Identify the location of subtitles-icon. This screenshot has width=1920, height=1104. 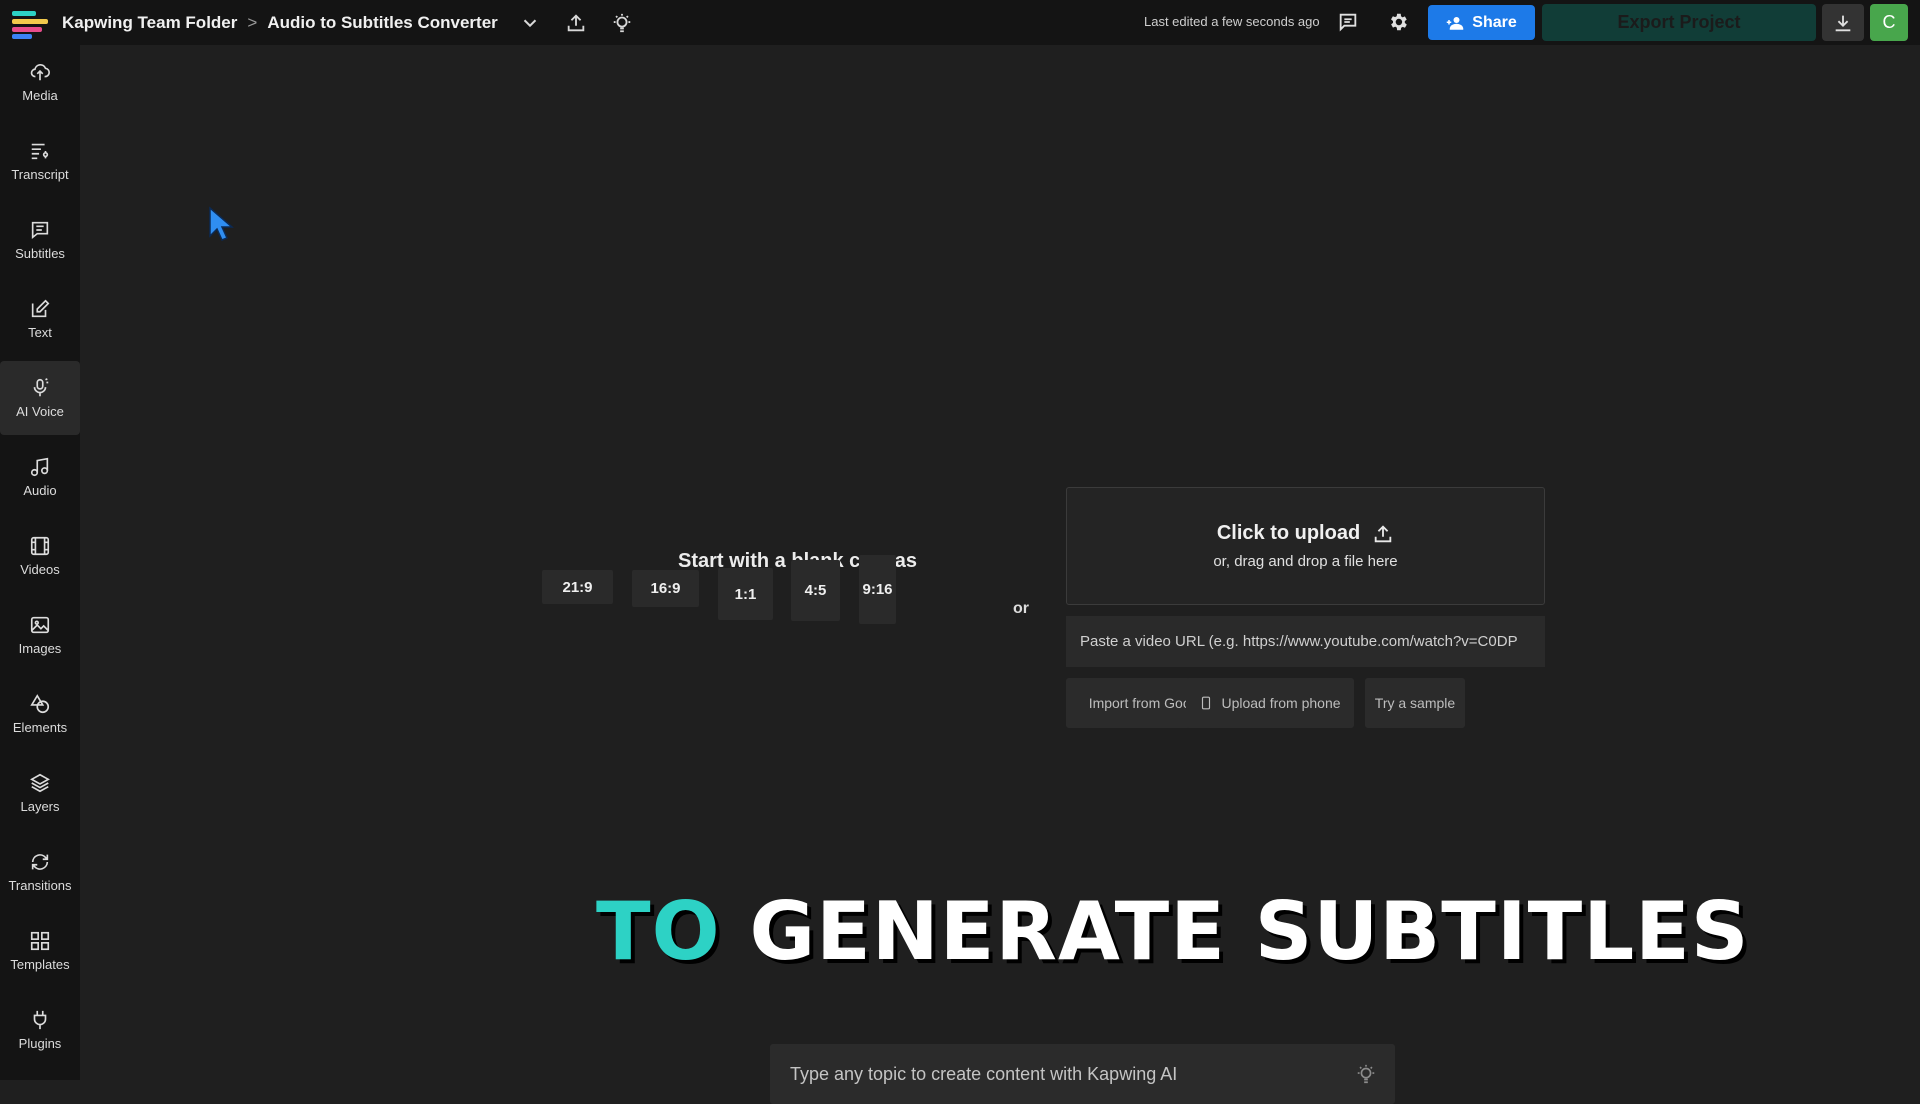
(40, 230).